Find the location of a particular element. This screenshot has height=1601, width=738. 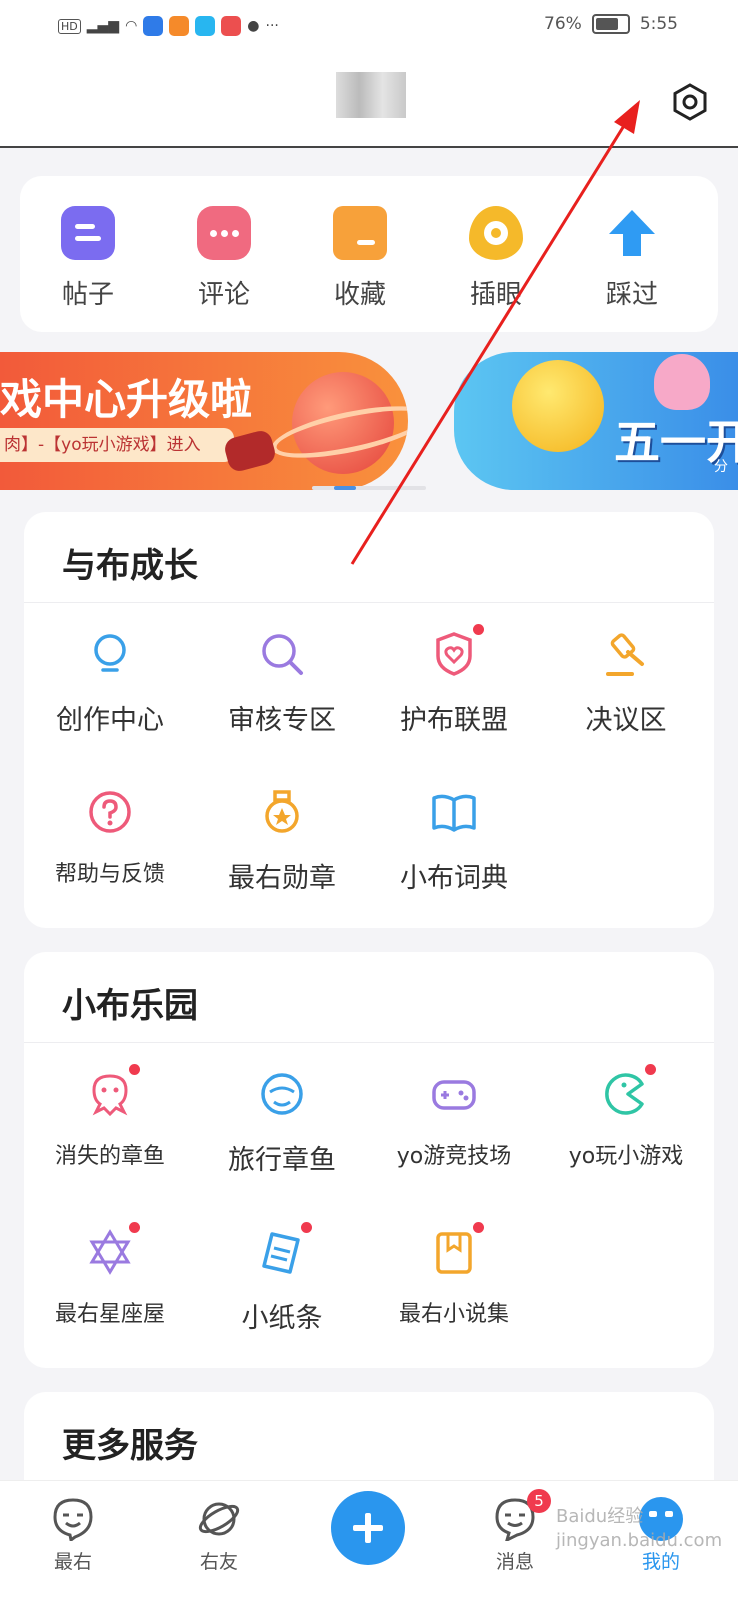

quick-action-downvoted: 踩过 is located at coordinates (632, 258).